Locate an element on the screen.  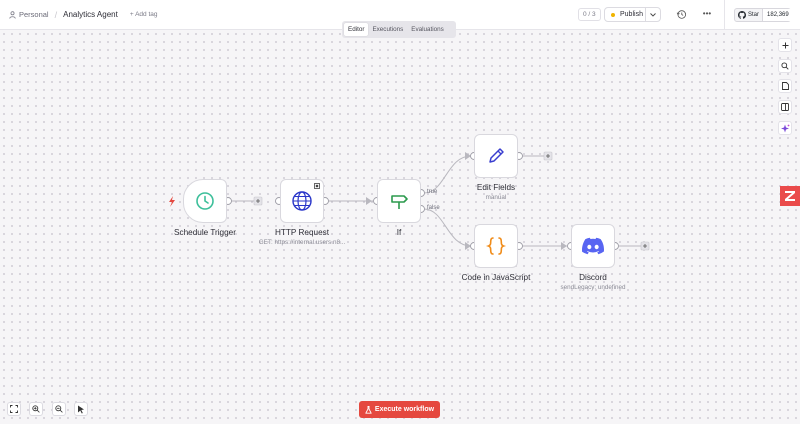
node-edit-fields is located at coordinates (496, 156).